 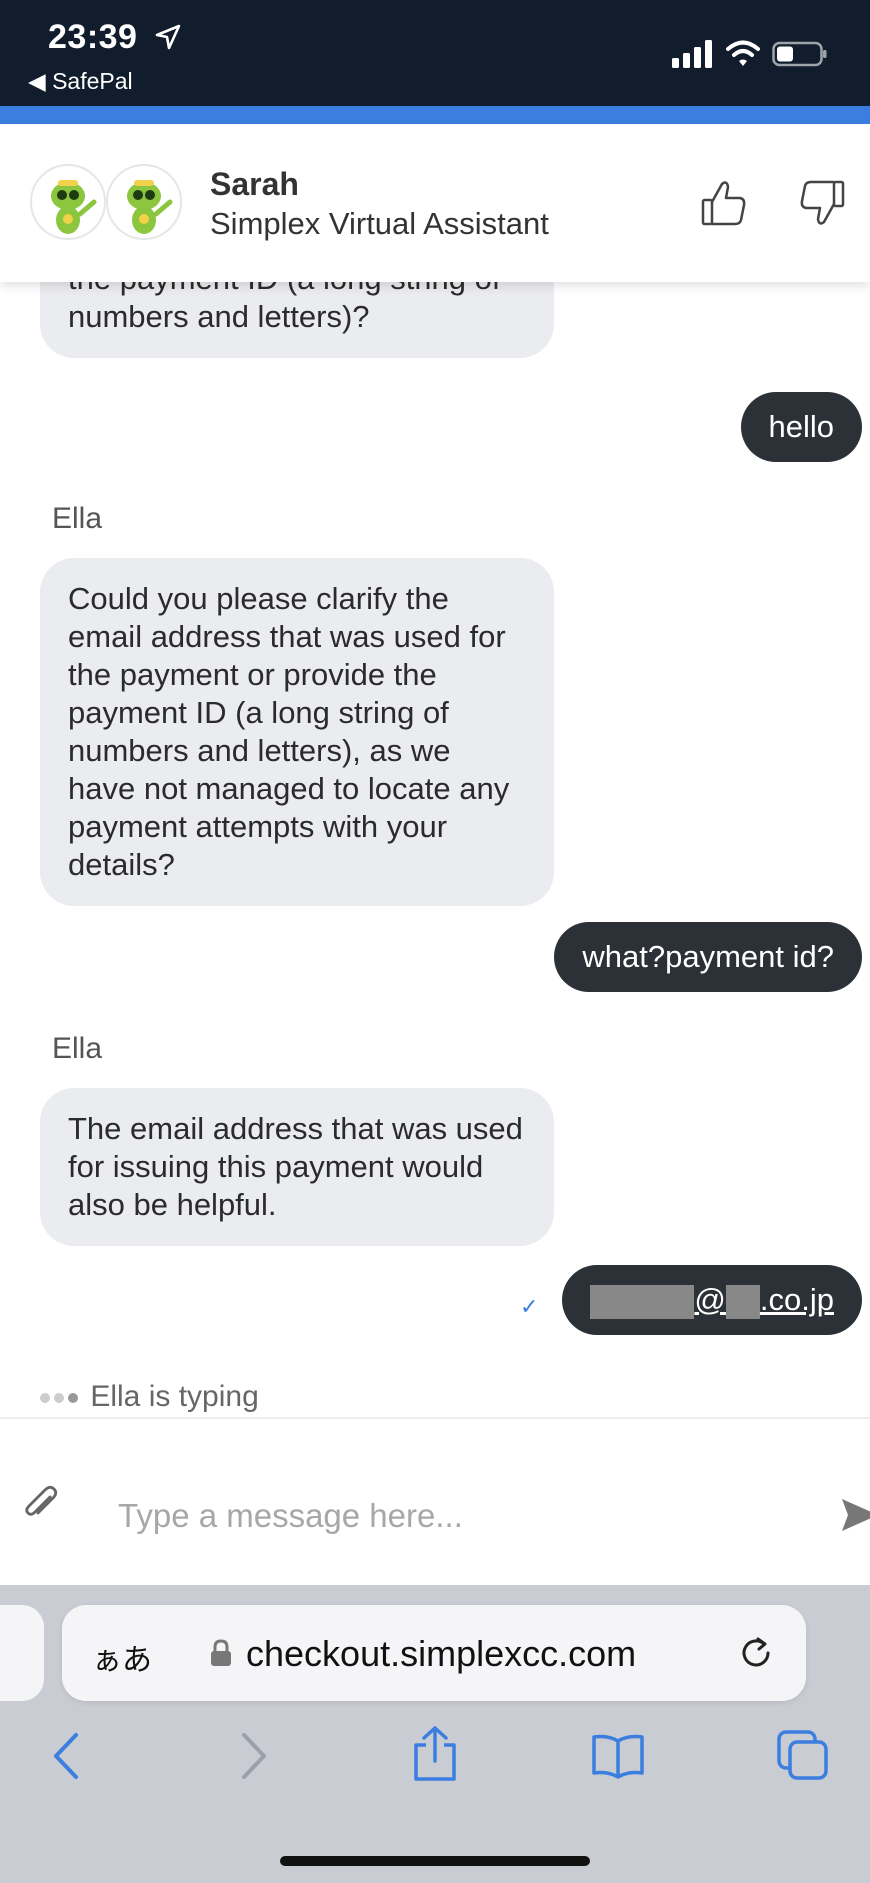 I want to click on tabs-icon, so click(x=803, y=1755).